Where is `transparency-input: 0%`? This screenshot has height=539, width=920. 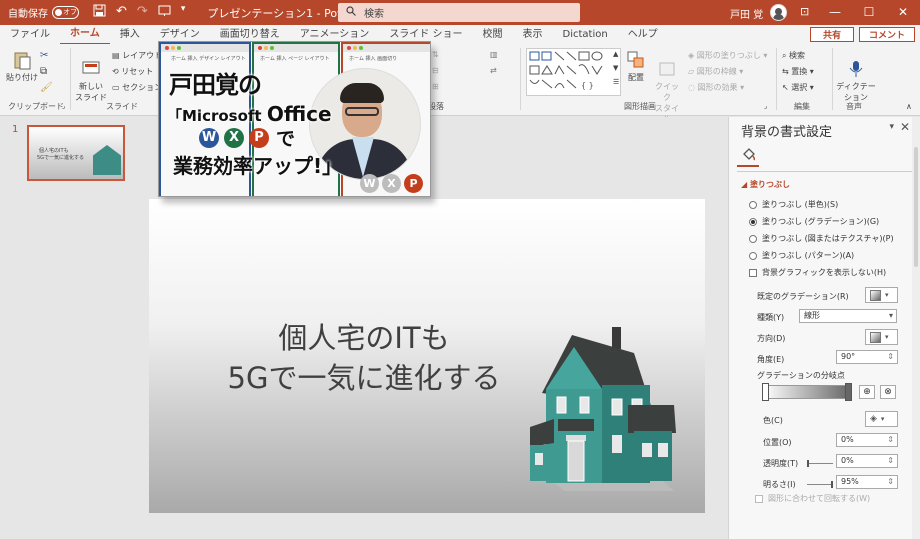 transparency-input: 0% is located at coordinates (867, 461).